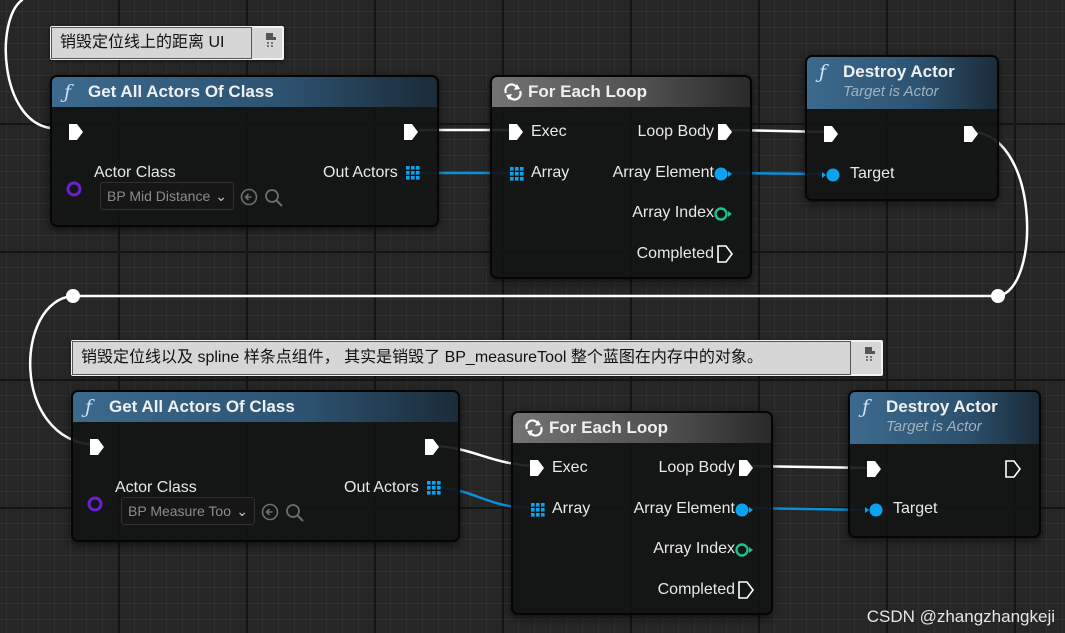 The image size is (1065, 633). I want to click on exec-wire-top-in, so click(28, 65).